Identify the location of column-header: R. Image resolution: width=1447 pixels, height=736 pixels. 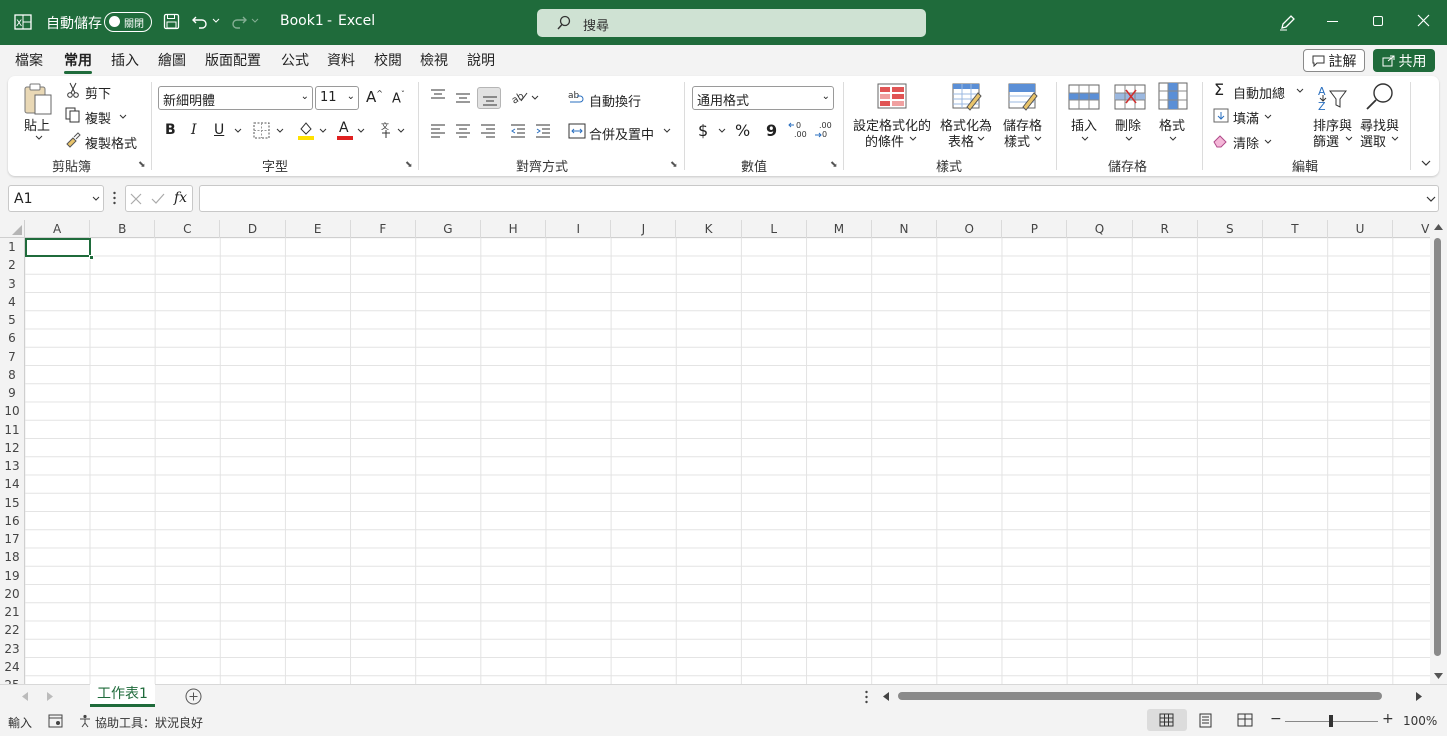
(1165, 229).